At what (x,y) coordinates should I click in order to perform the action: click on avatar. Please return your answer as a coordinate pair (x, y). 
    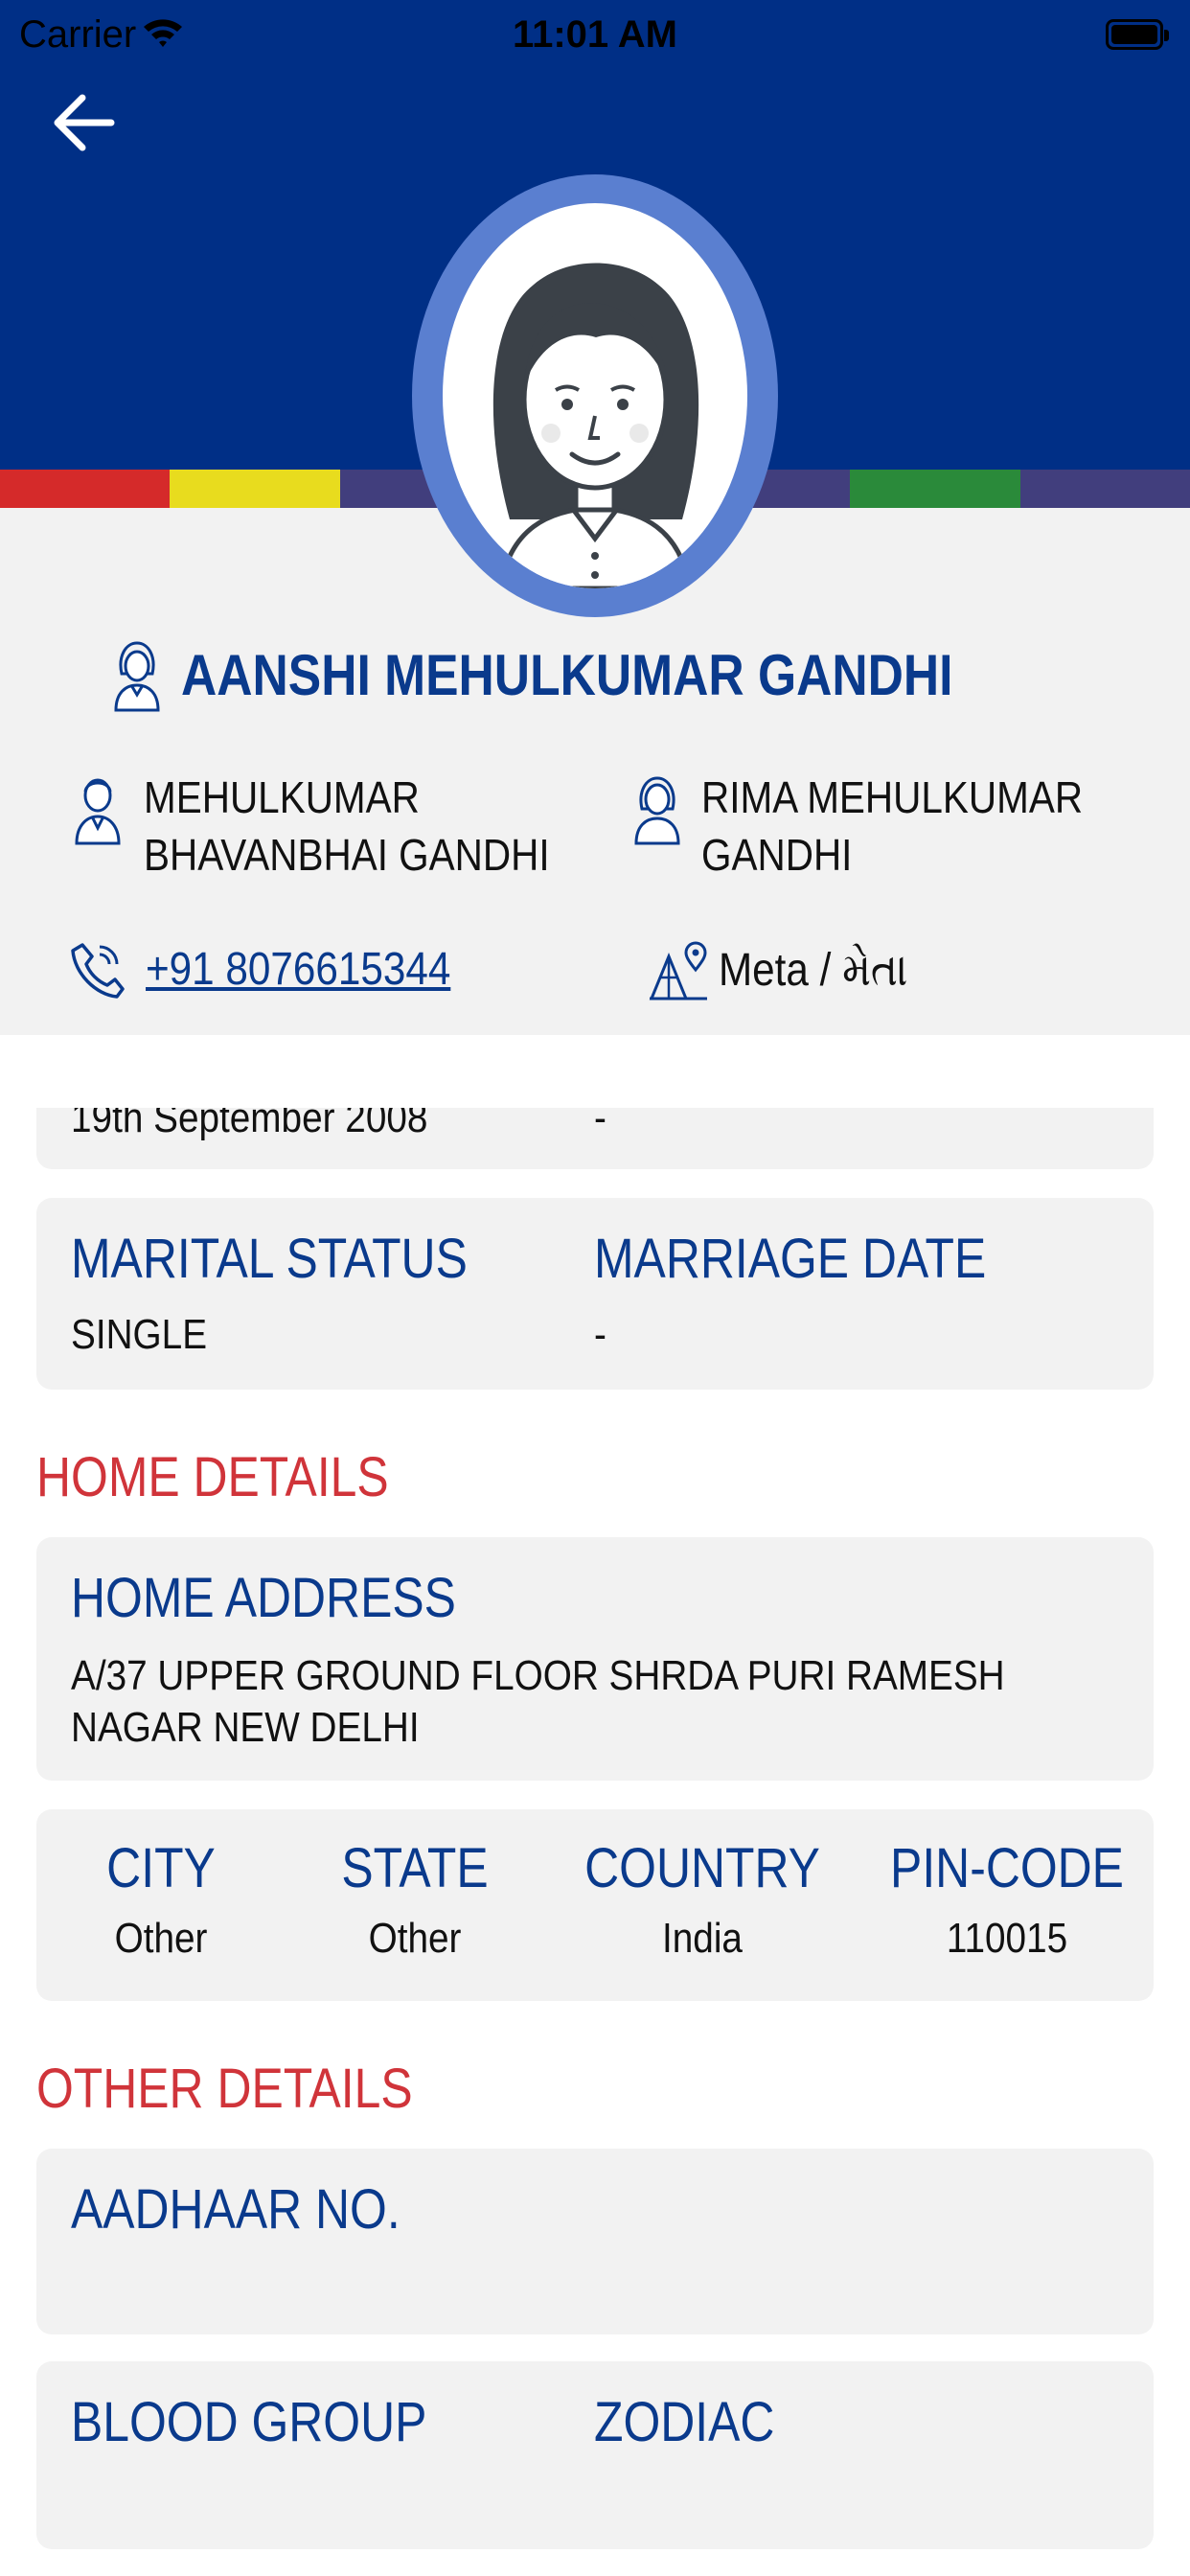
    Looking at the image, I should click on (595, 395).